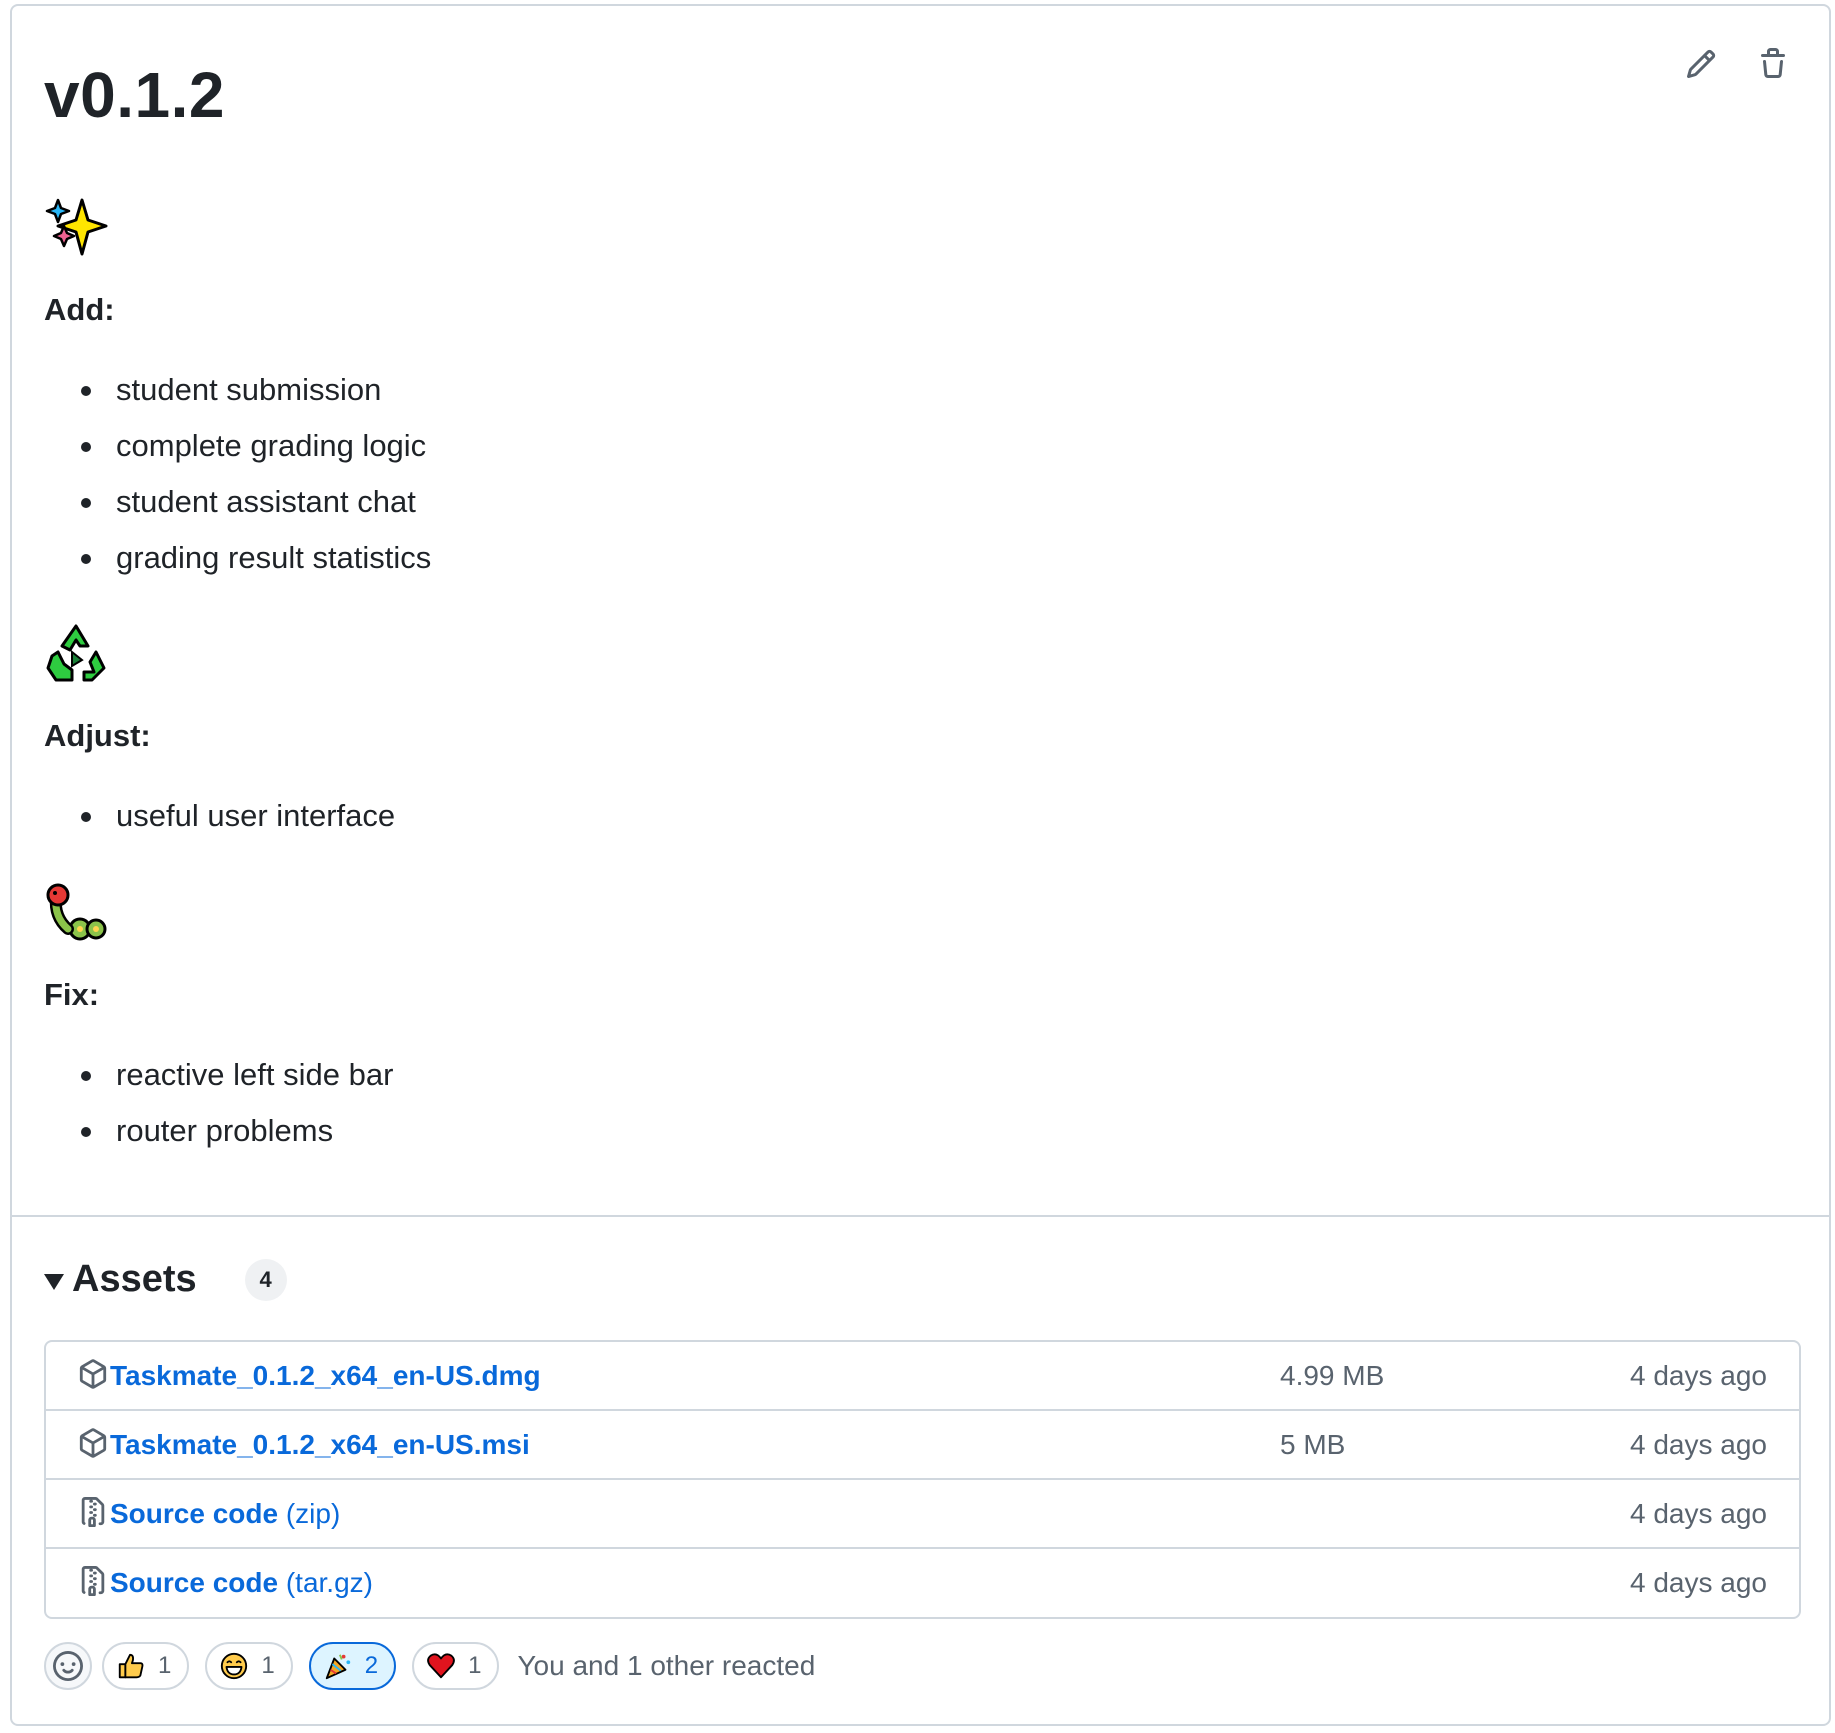 The width and height of the screenshot is (1835, 1733). Describe the element at coordinates (146, 1666) in the screenshot. I see `reaction-thumbs-up: 1` at that location.